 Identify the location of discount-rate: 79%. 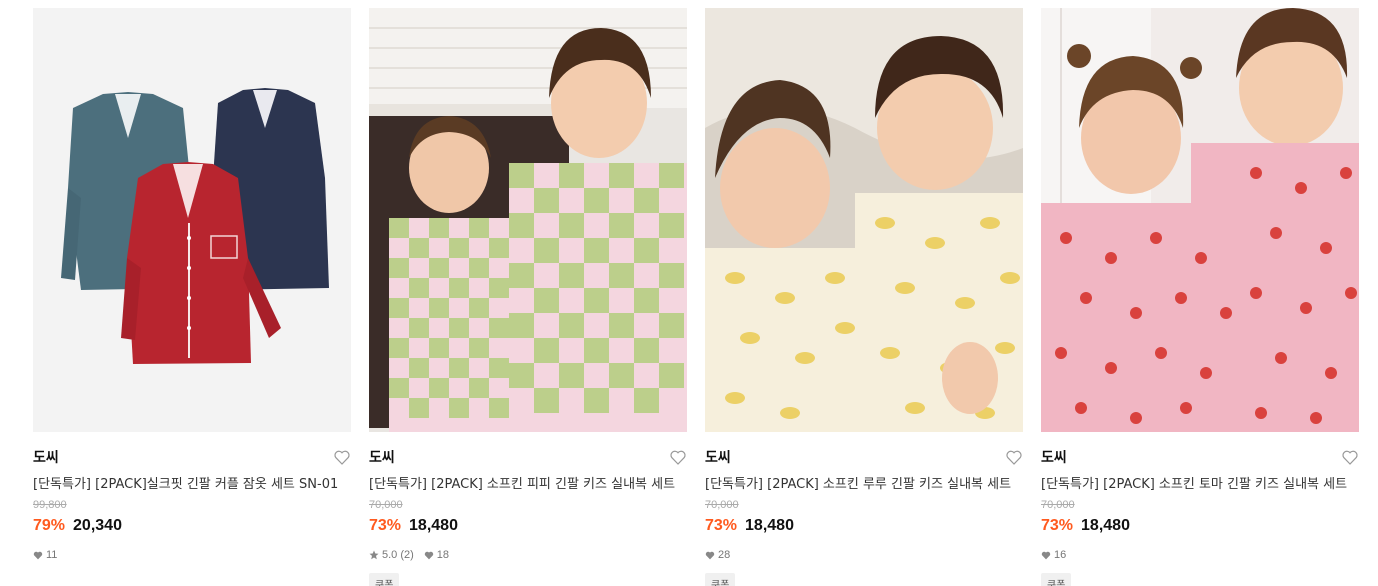
(49, 525).